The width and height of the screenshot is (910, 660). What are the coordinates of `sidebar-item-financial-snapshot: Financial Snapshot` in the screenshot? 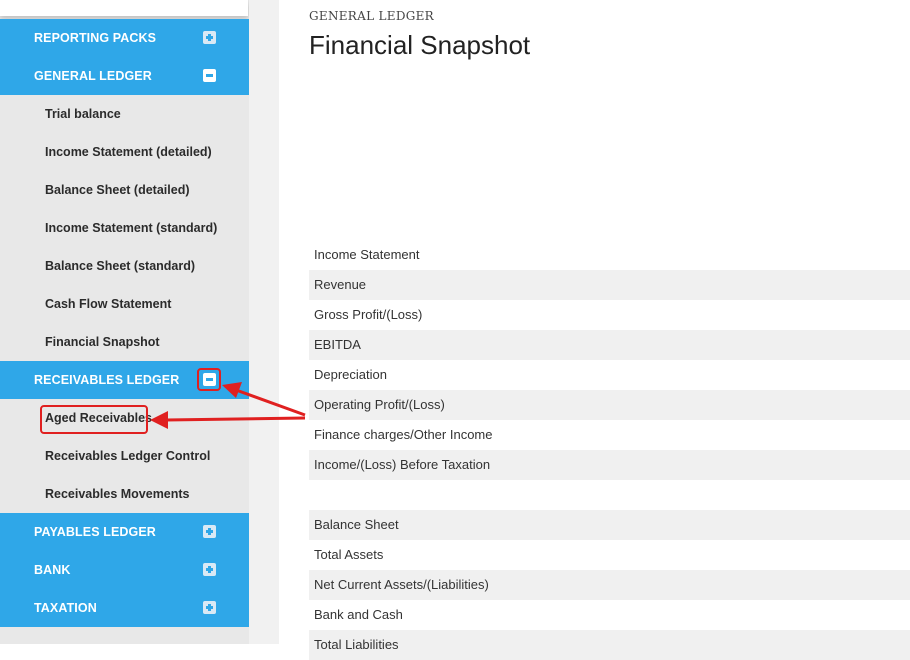 It's located at (124, 342).